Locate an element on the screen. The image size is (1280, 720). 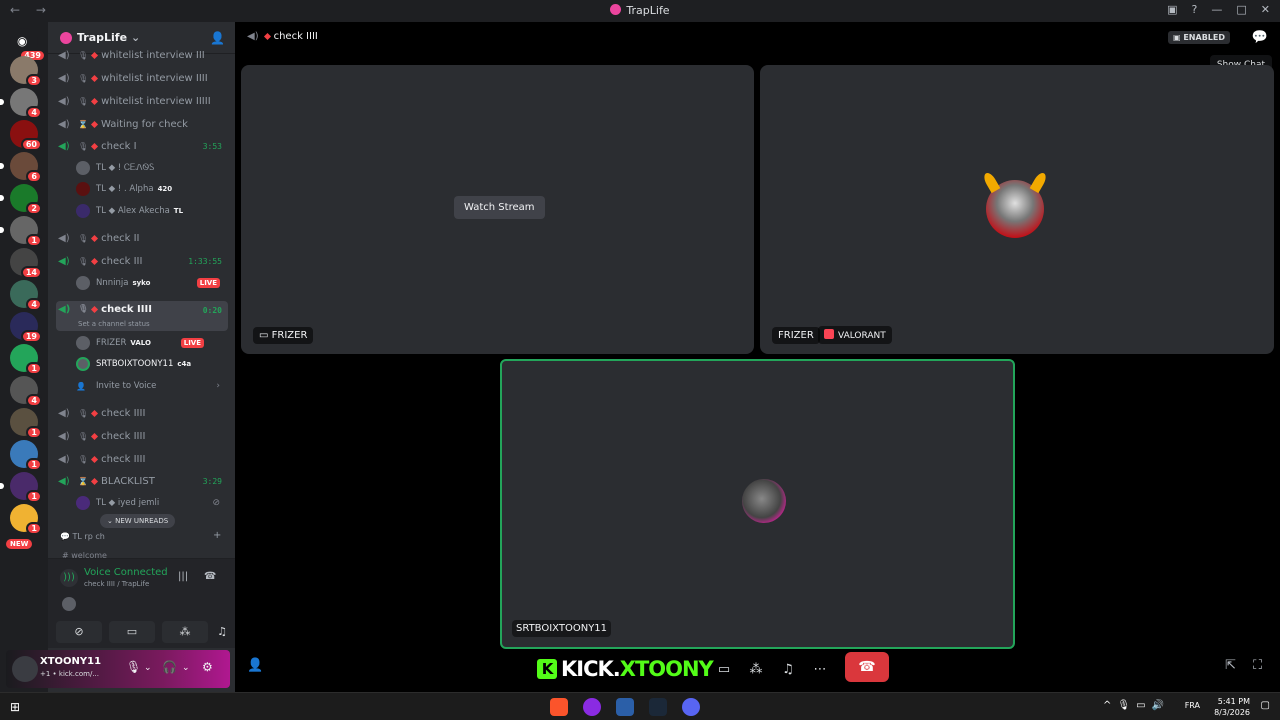
enabled-badge: ▣ ENABLED is located at coordinates (1198, 37).